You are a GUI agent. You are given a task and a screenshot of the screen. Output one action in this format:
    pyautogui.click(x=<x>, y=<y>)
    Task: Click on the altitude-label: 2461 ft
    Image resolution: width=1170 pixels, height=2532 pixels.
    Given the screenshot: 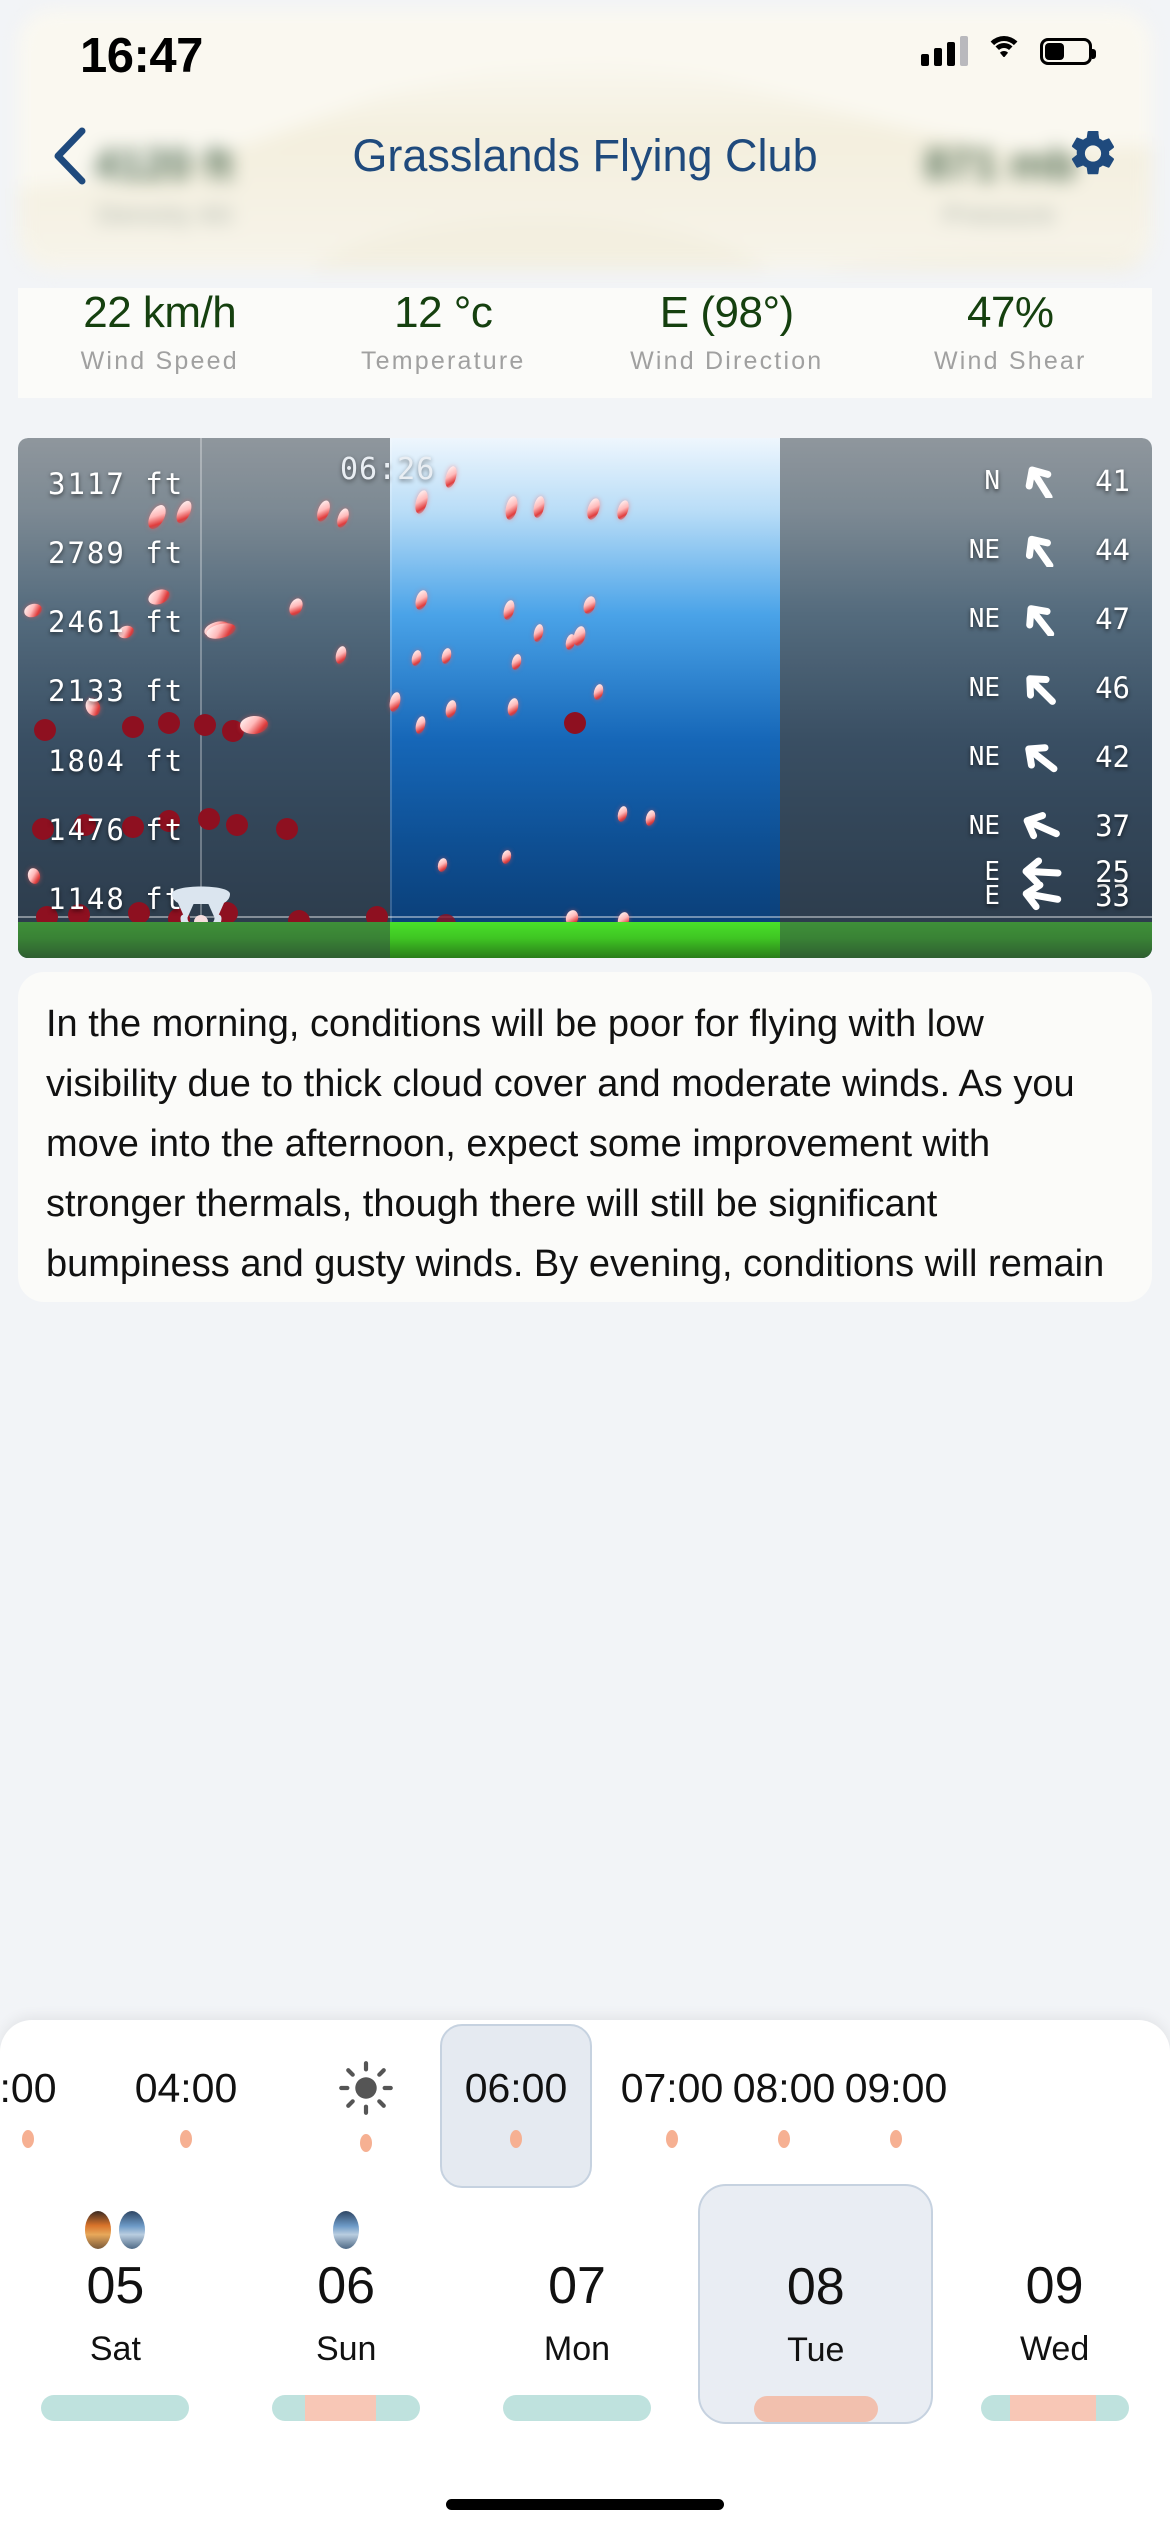 What is the action you would take?
    pyautogui.click(x=116, y=622)
    